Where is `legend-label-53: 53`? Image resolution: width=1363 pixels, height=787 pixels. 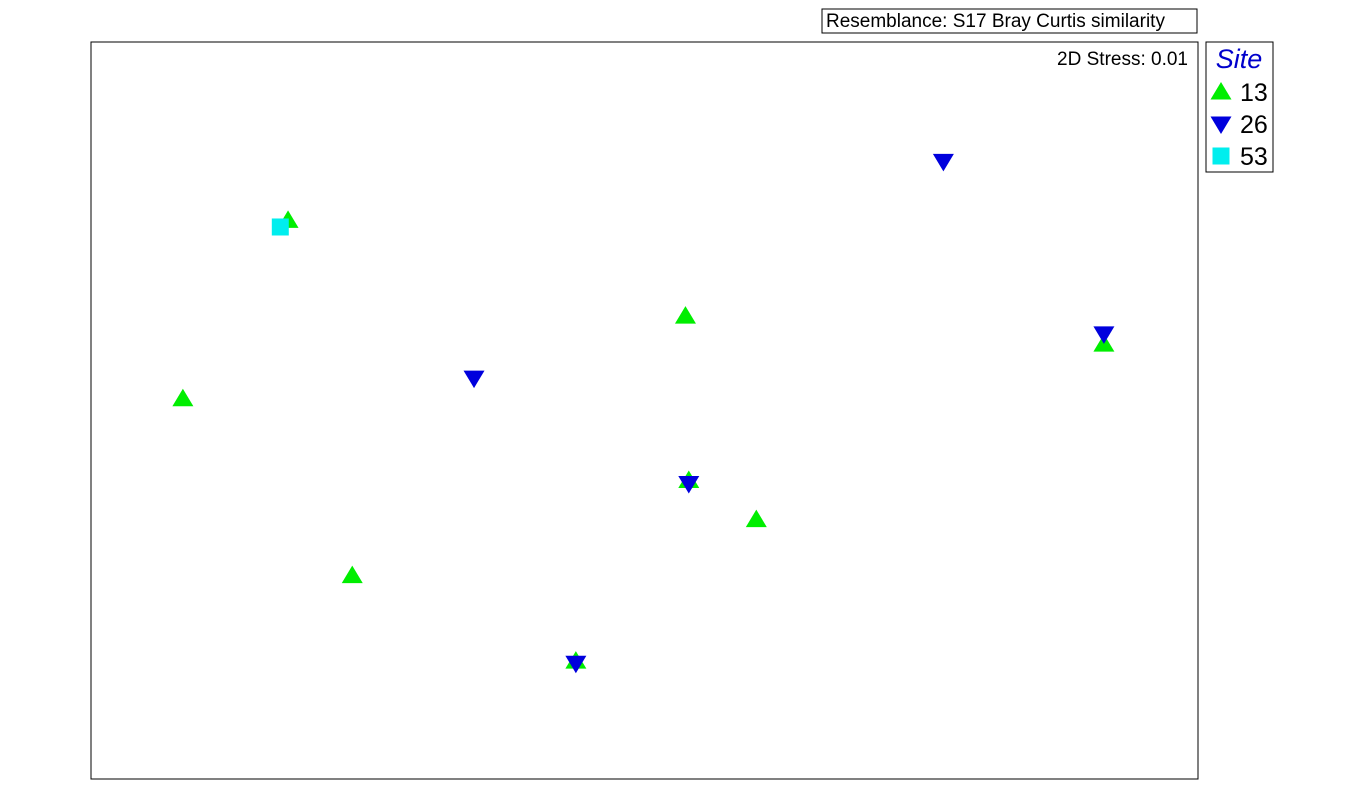 legend-label-53: 53 is located at coordinates (1254, 157).